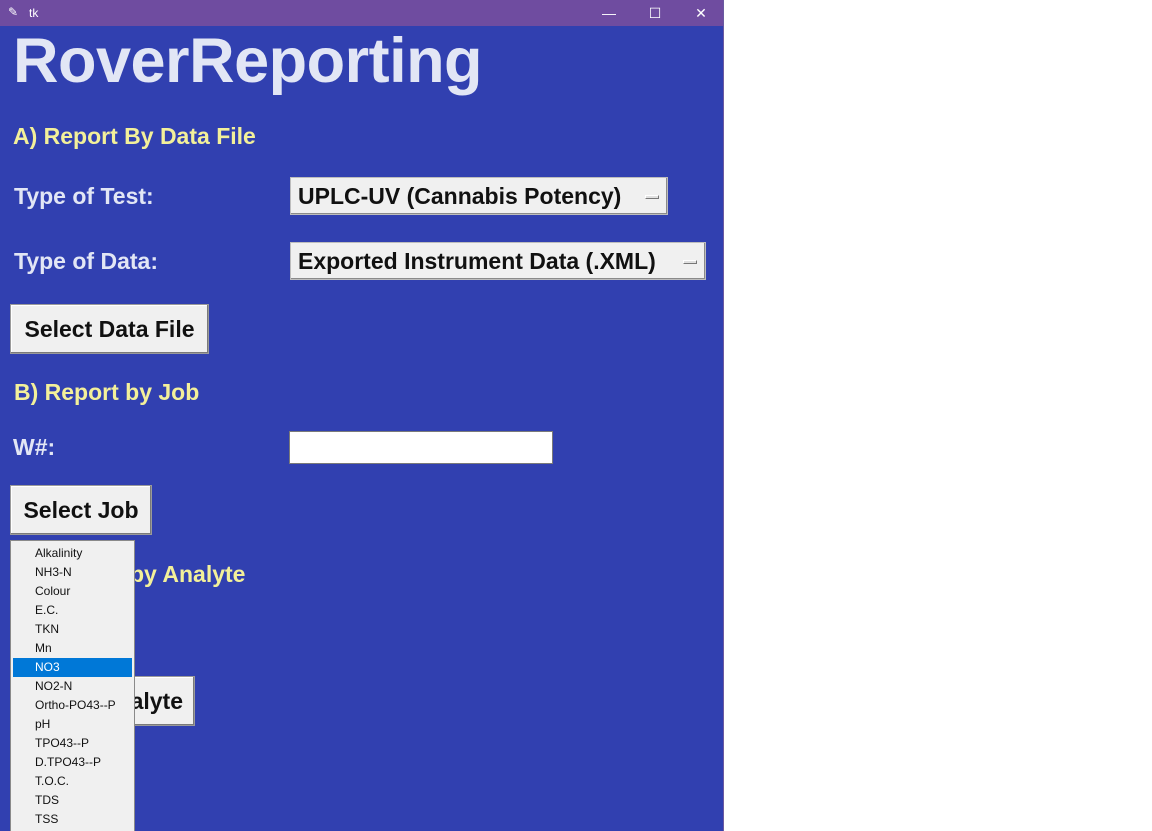 This screenshot has height=831, width=1152. Describe the element at coordinates (72, 629) in the screenshot. I see `dropdown-item-tkn: TKN` at that location.